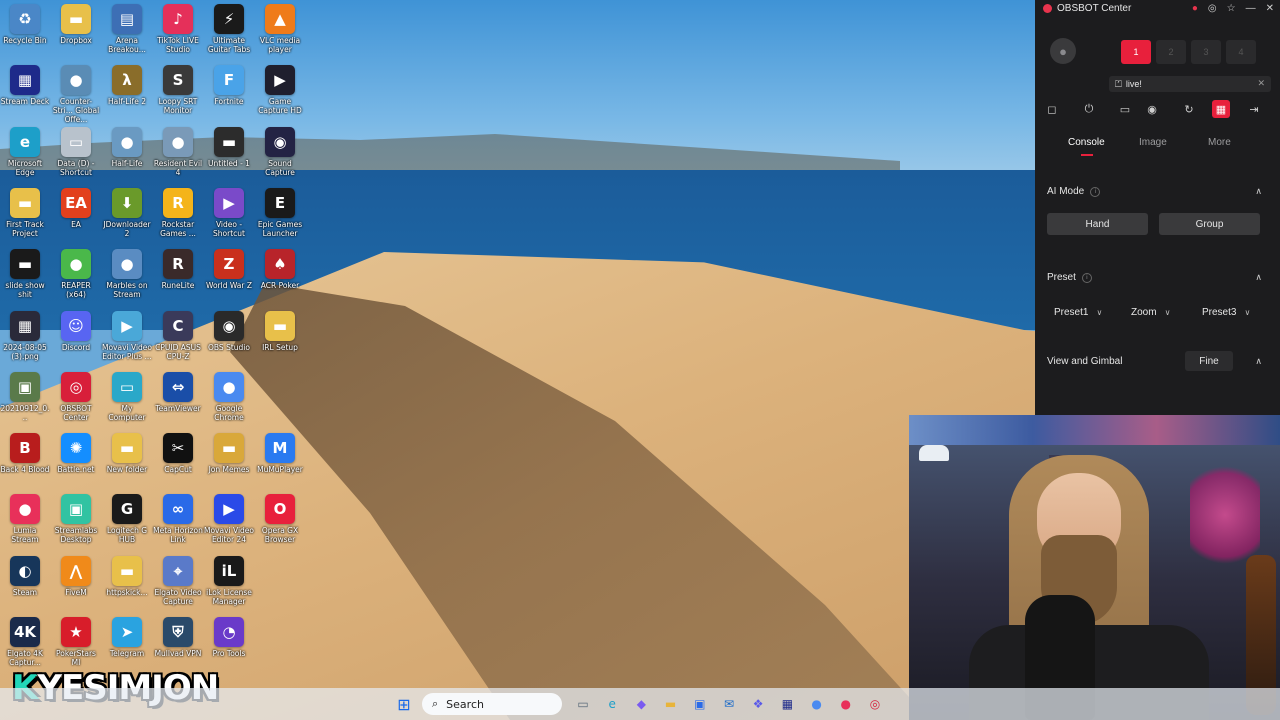  Describe the element at coordinates (280, 90) in the screenshot. I see `desktop-icon: ▶ Game Capture HD` at that location.